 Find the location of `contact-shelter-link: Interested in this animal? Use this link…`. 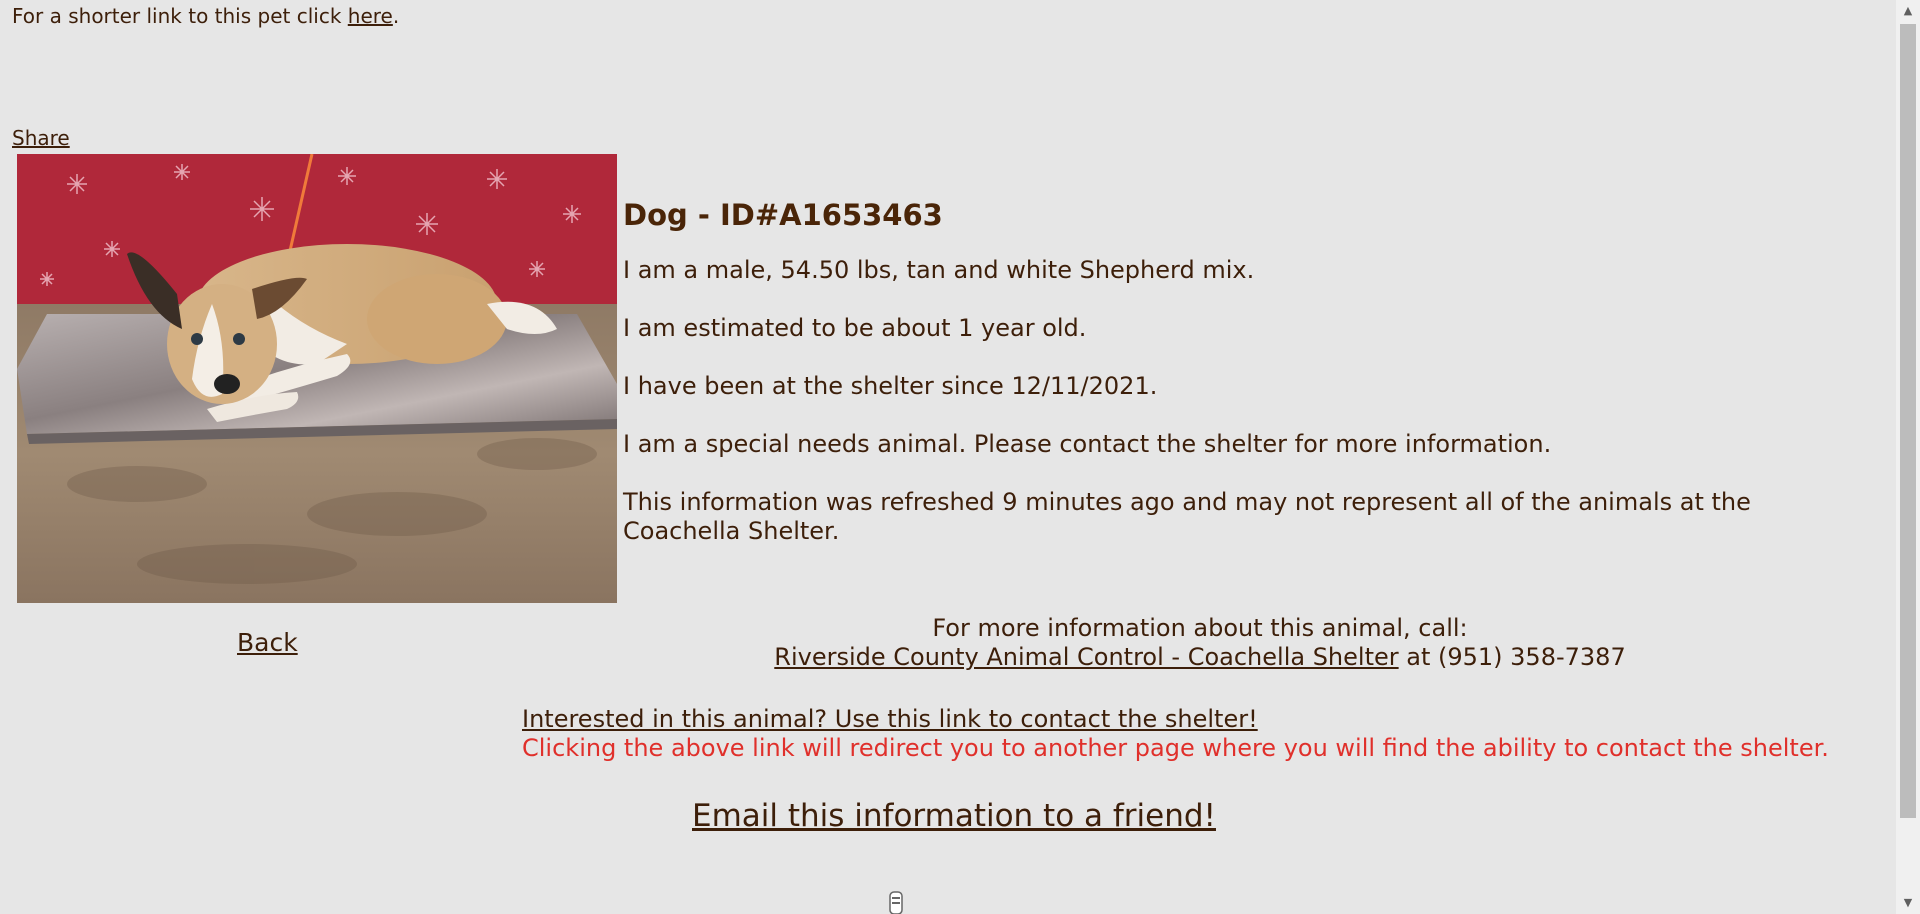

contact-shelter-link: Interested in this animal? Use this link… is located at coordinates (890, 719).